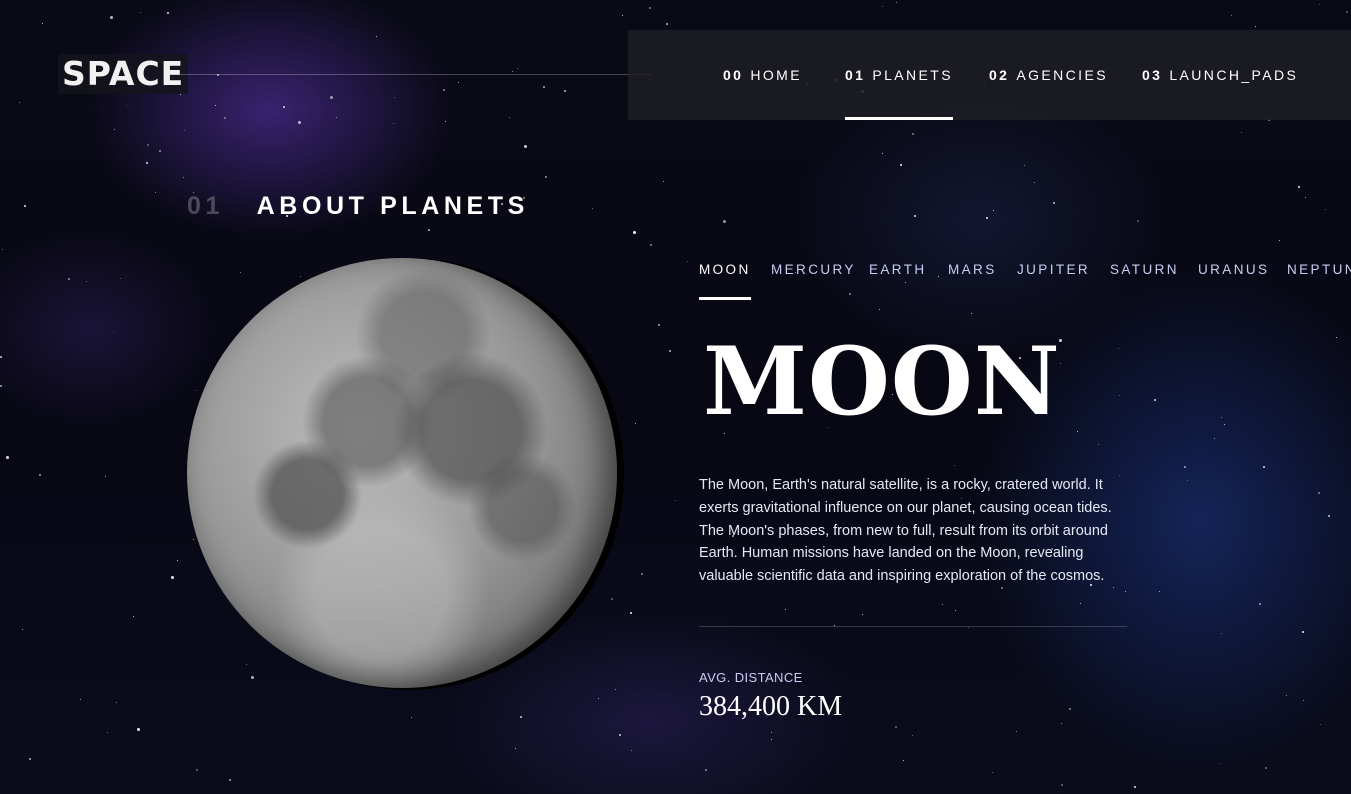 This screenshot has width=1351, height=794. What do you see at coordinates (733, 75) in the screenshot?
I see `nav-item-number: 00` at bounding box center [733, 75].